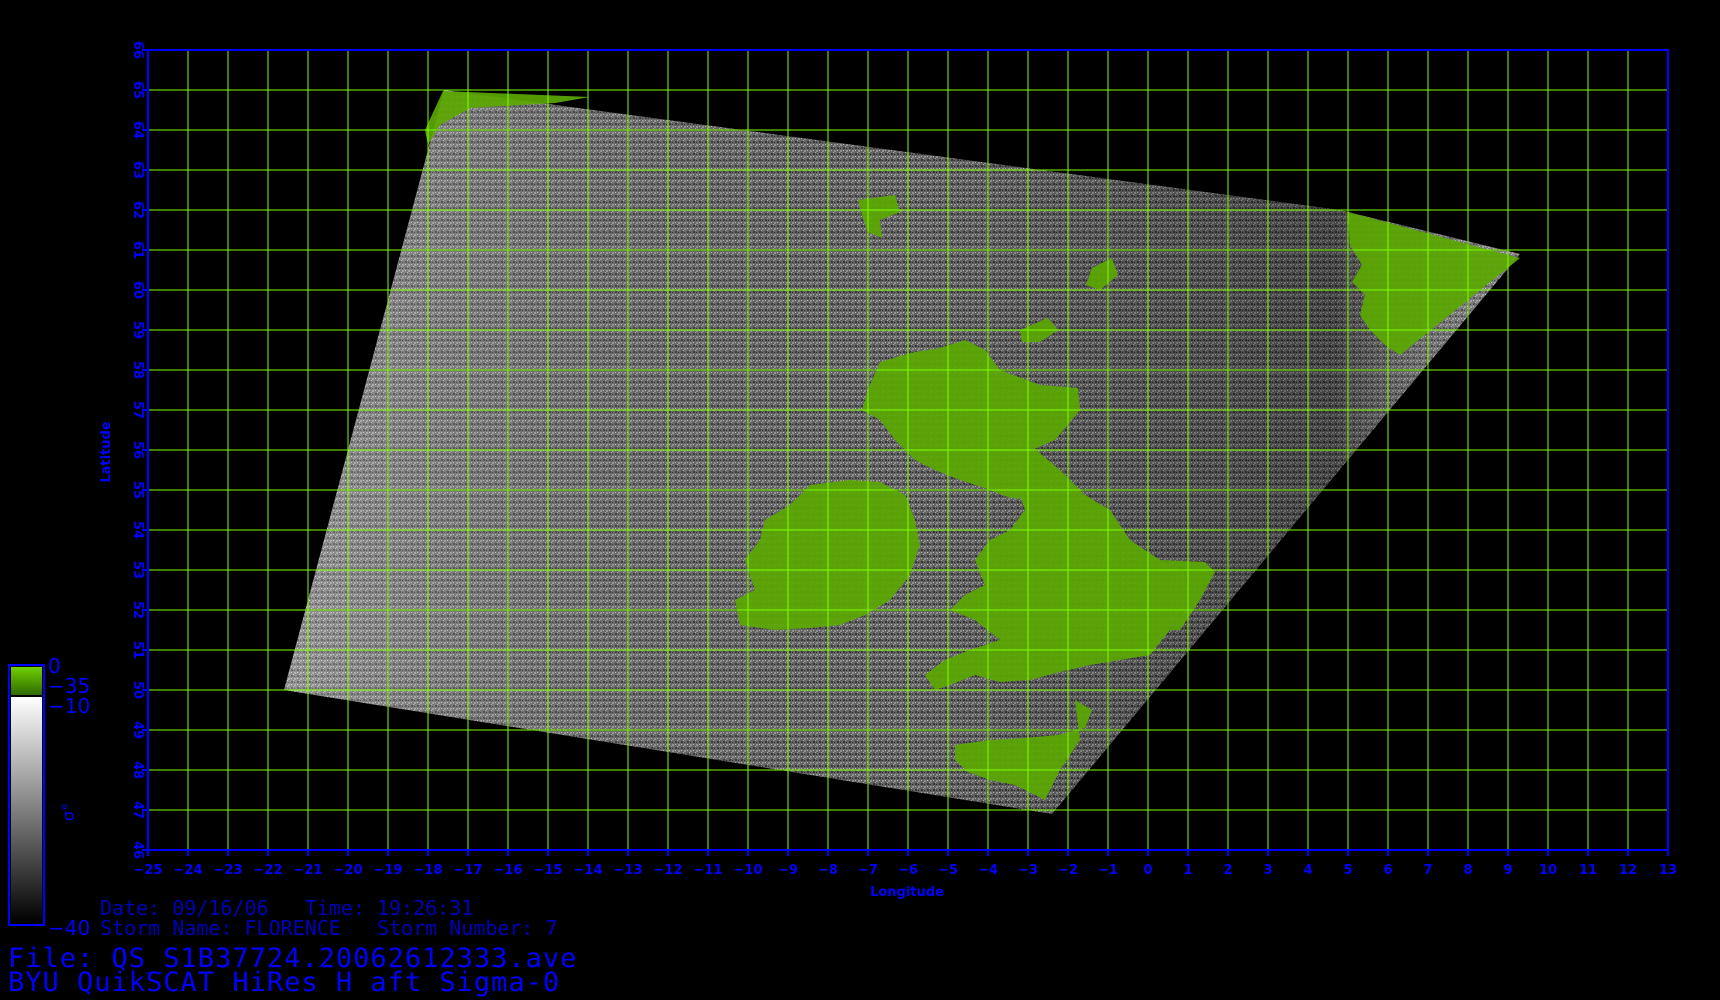  What do you see at coordinates (1467, 870) in the screenshot?
I see `lon-tick-label: 8` at bounding box center [1467, 870].